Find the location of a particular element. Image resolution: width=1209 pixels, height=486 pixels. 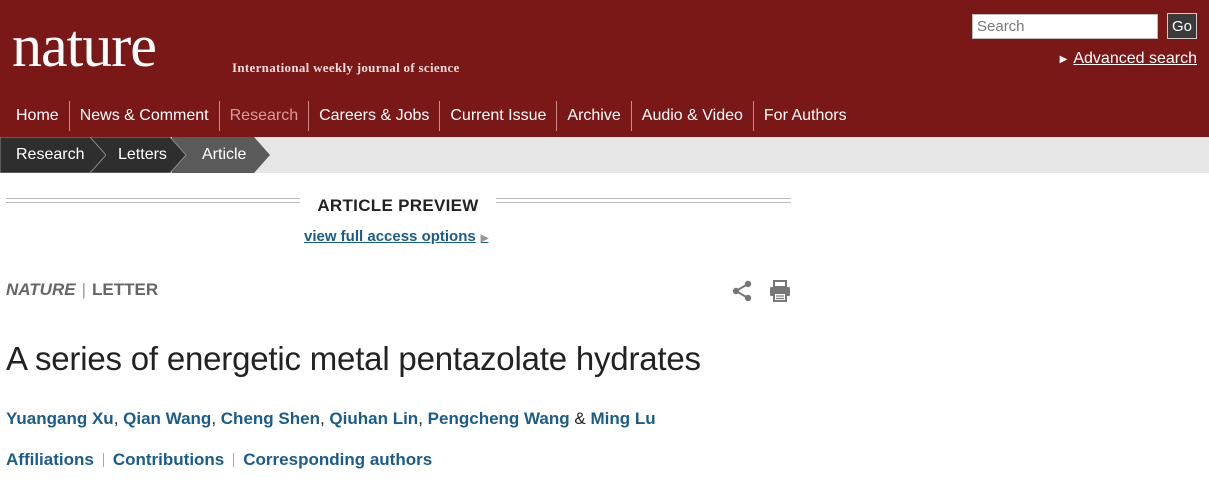

author-link: Cheng Shen is located at coordinates (270, 418).